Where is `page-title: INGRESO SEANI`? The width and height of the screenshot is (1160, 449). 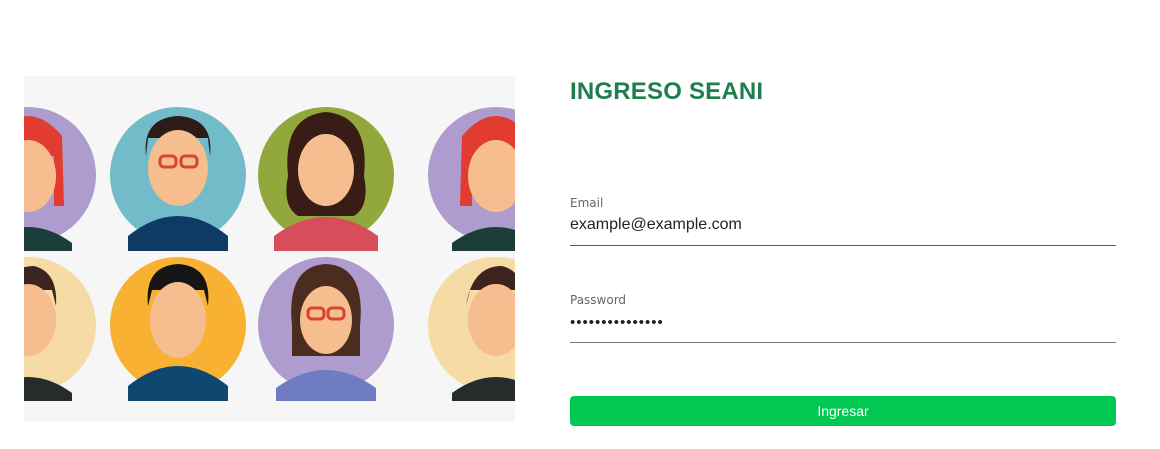
page-title: INGRESO SEANI is located at coordinates (667, 91).